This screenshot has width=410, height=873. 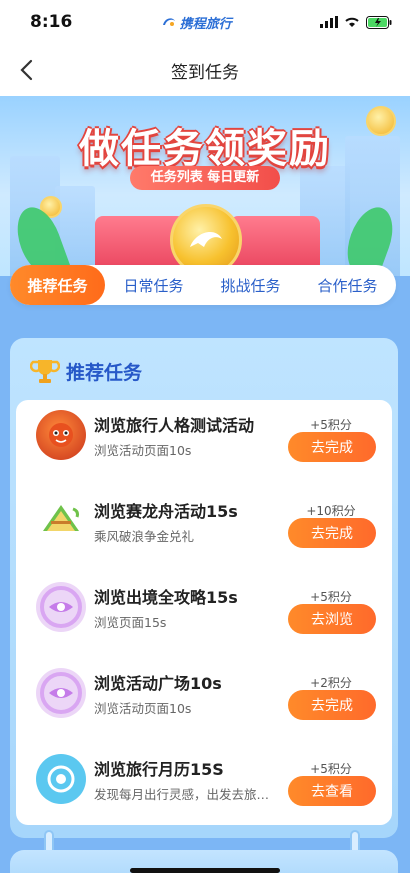 What do you see at coordinates (331, 511) in the screenshot?
I see `task-points: +10积分` at bounding box center [331, 511].